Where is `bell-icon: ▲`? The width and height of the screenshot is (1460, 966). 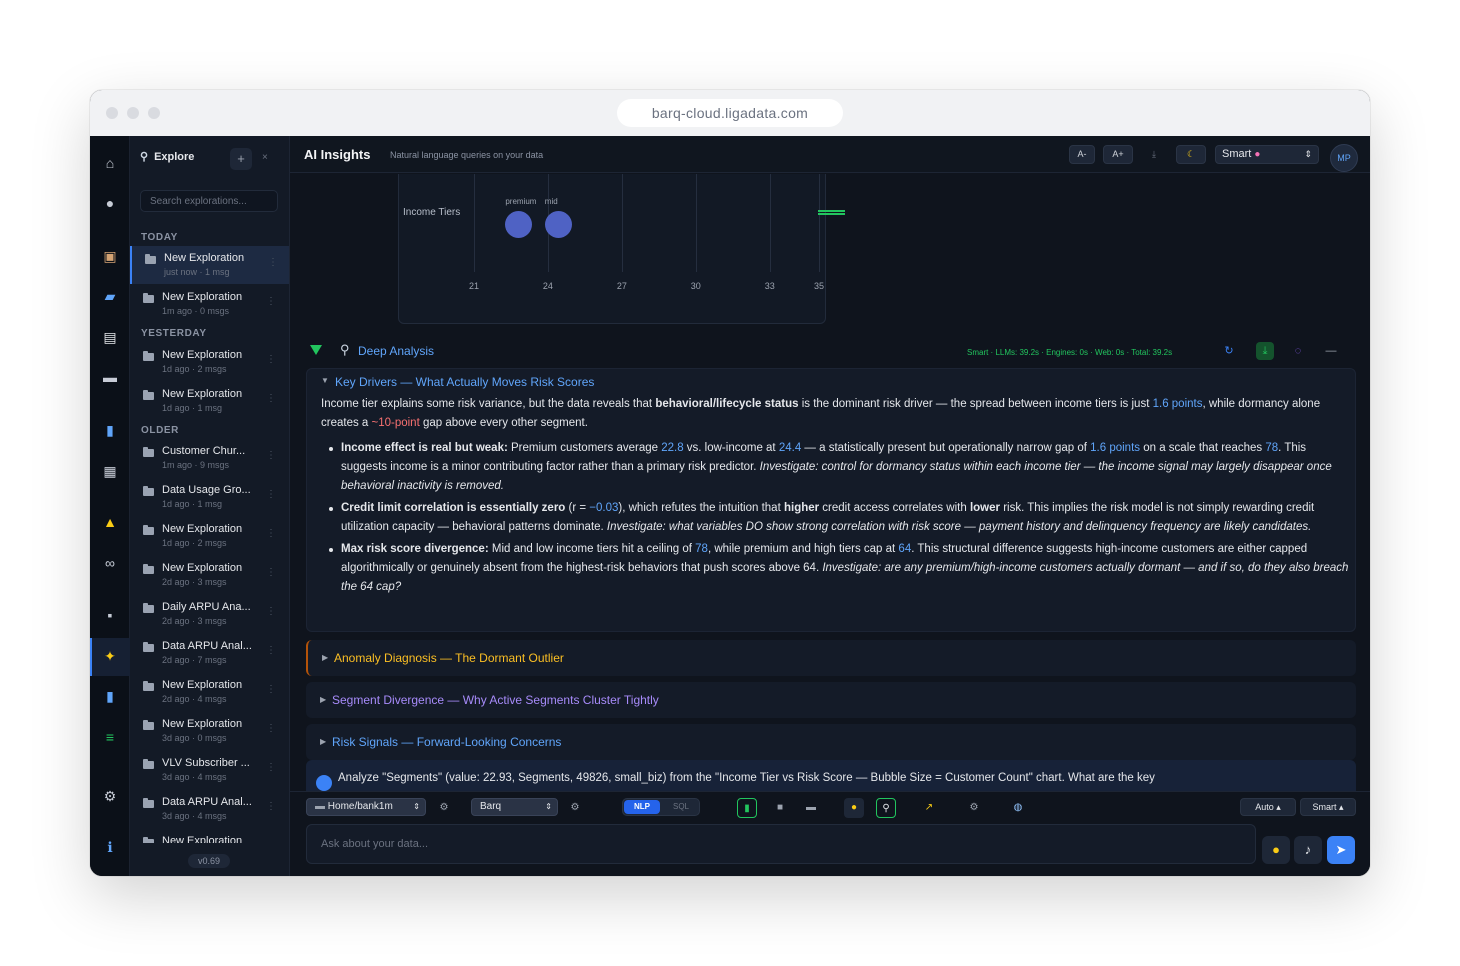
bell-icon: ▲ is located at coordinates (110, 522).